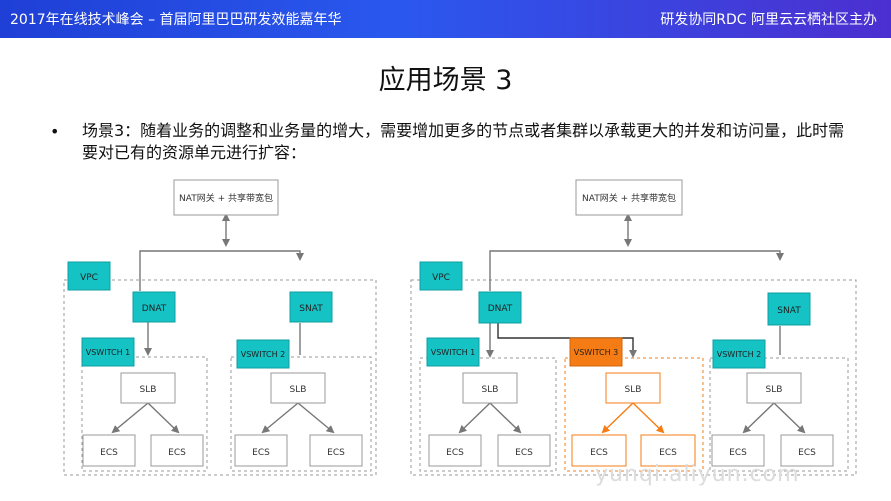  Describe the element at coordinates (336, 453) in the screenshot. I see `left-ecs4-label: ECS` at that location.